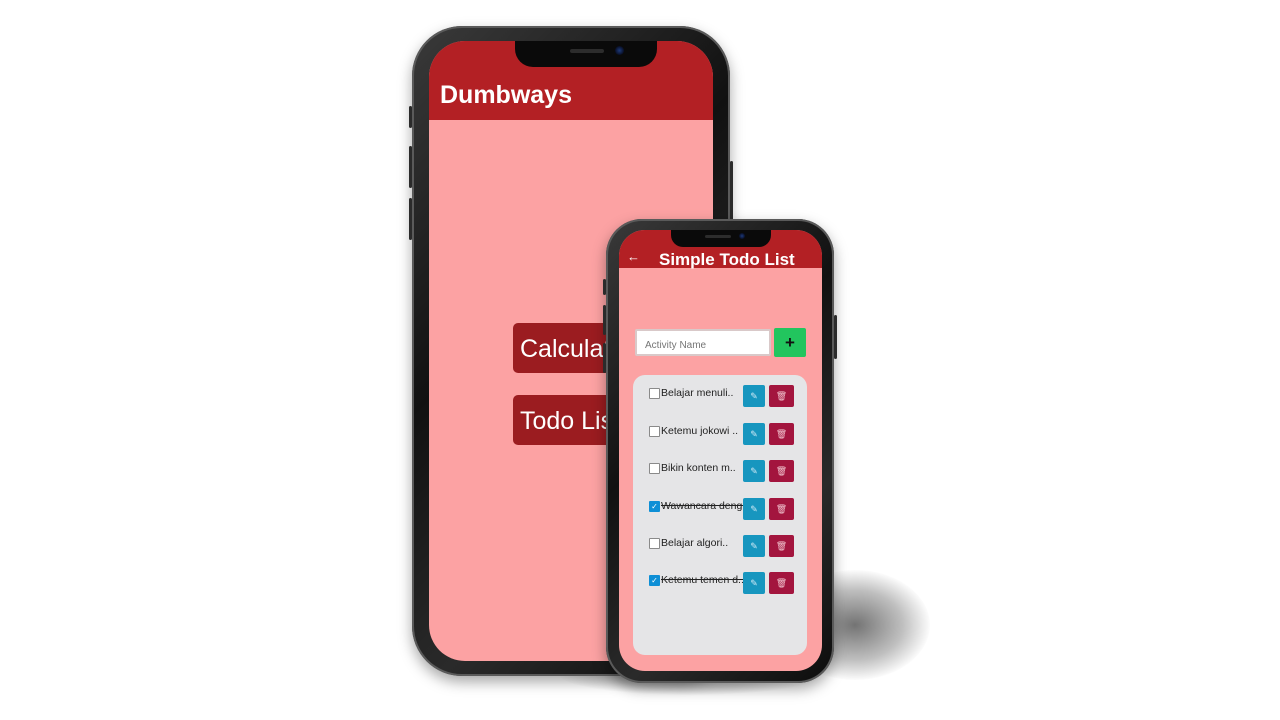  What do you see at coordinates (695, 543) in the screenshot?
I see `todo-text: Belajar algori..` at bounding box center [695, 543].